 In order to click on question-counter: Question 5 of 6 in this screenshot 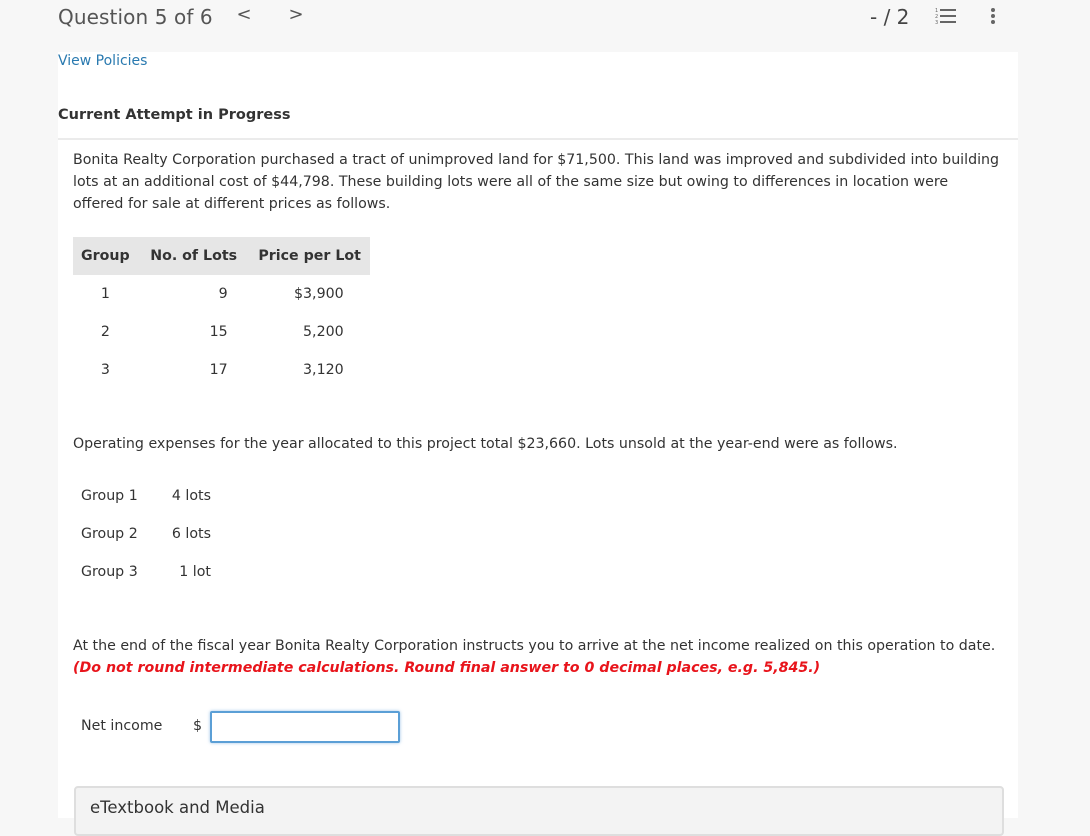, I will do `click(135, 17)`.